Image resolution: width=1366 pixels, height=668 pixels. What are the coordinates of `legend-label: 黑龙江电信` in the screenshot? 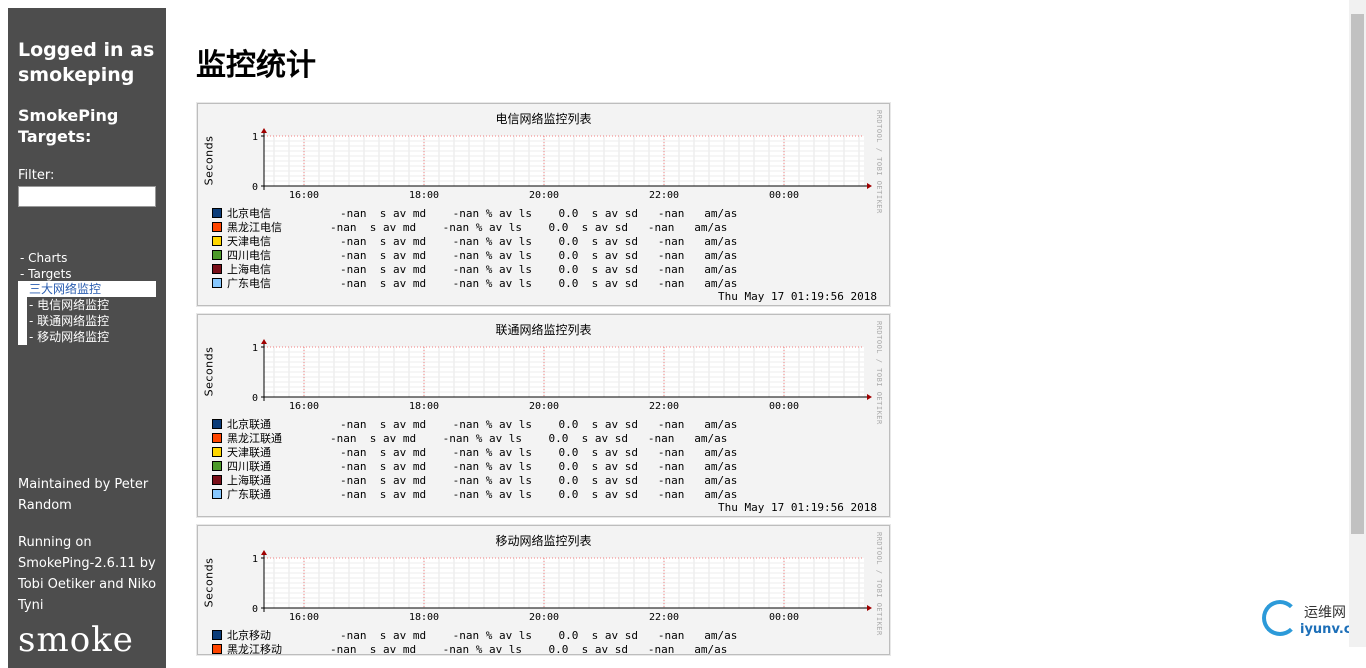 It's located at (254, 227).